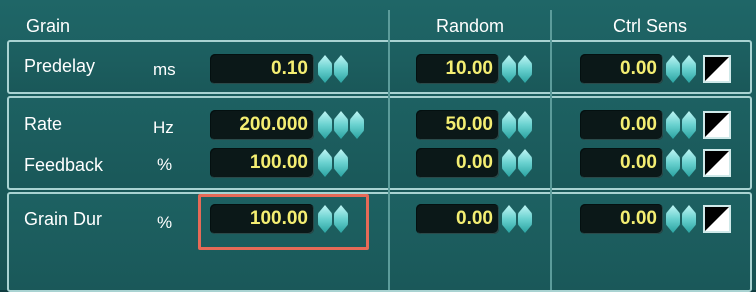 The width and height of the screenshot is (756, 292). Describe the element at coordinates (262, 69) in the screenshot. I see `predelay-value-field: 0.10` at that location.